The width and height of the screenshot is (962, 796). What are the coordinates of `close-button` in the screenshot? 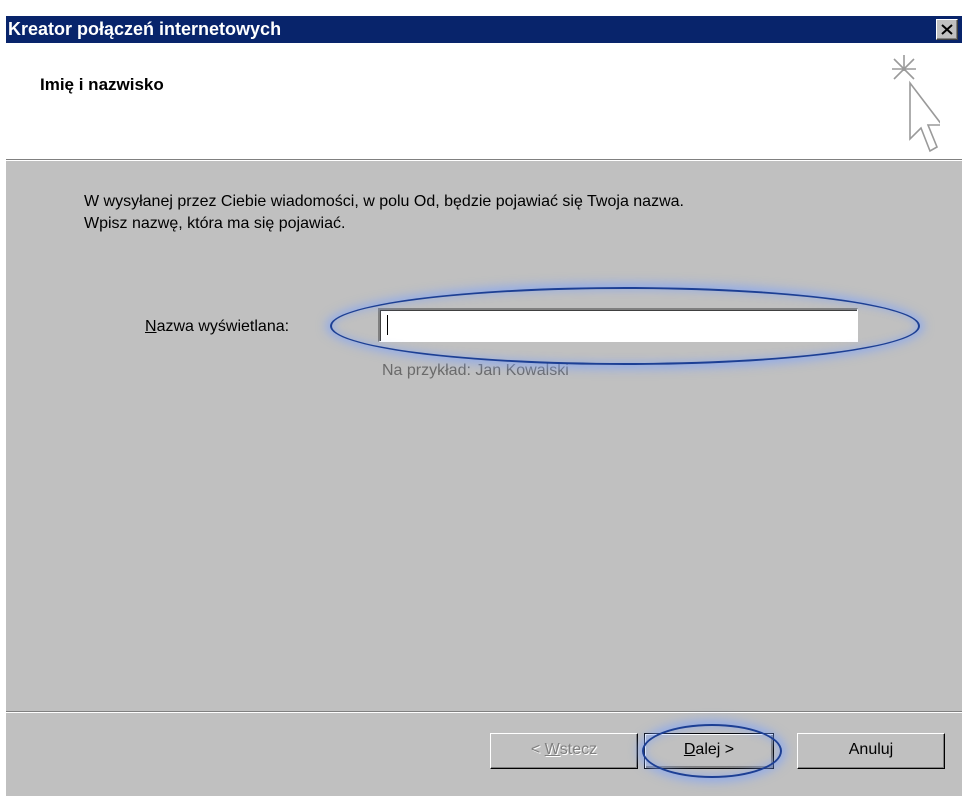 It's located at (947, 29).